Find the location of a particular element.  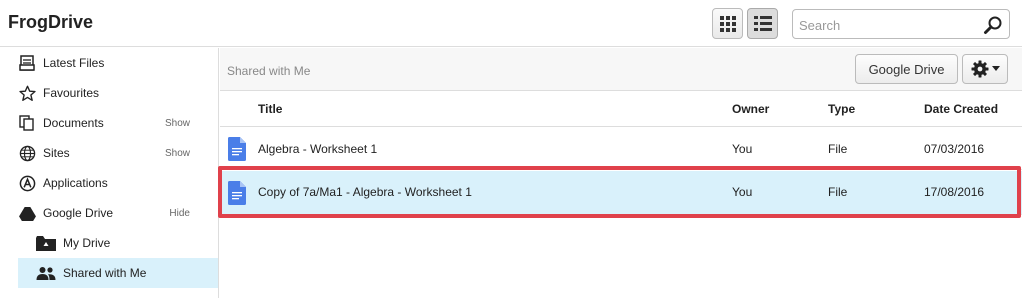

column-header-owner: Owner is located at coordinates (750, 109).